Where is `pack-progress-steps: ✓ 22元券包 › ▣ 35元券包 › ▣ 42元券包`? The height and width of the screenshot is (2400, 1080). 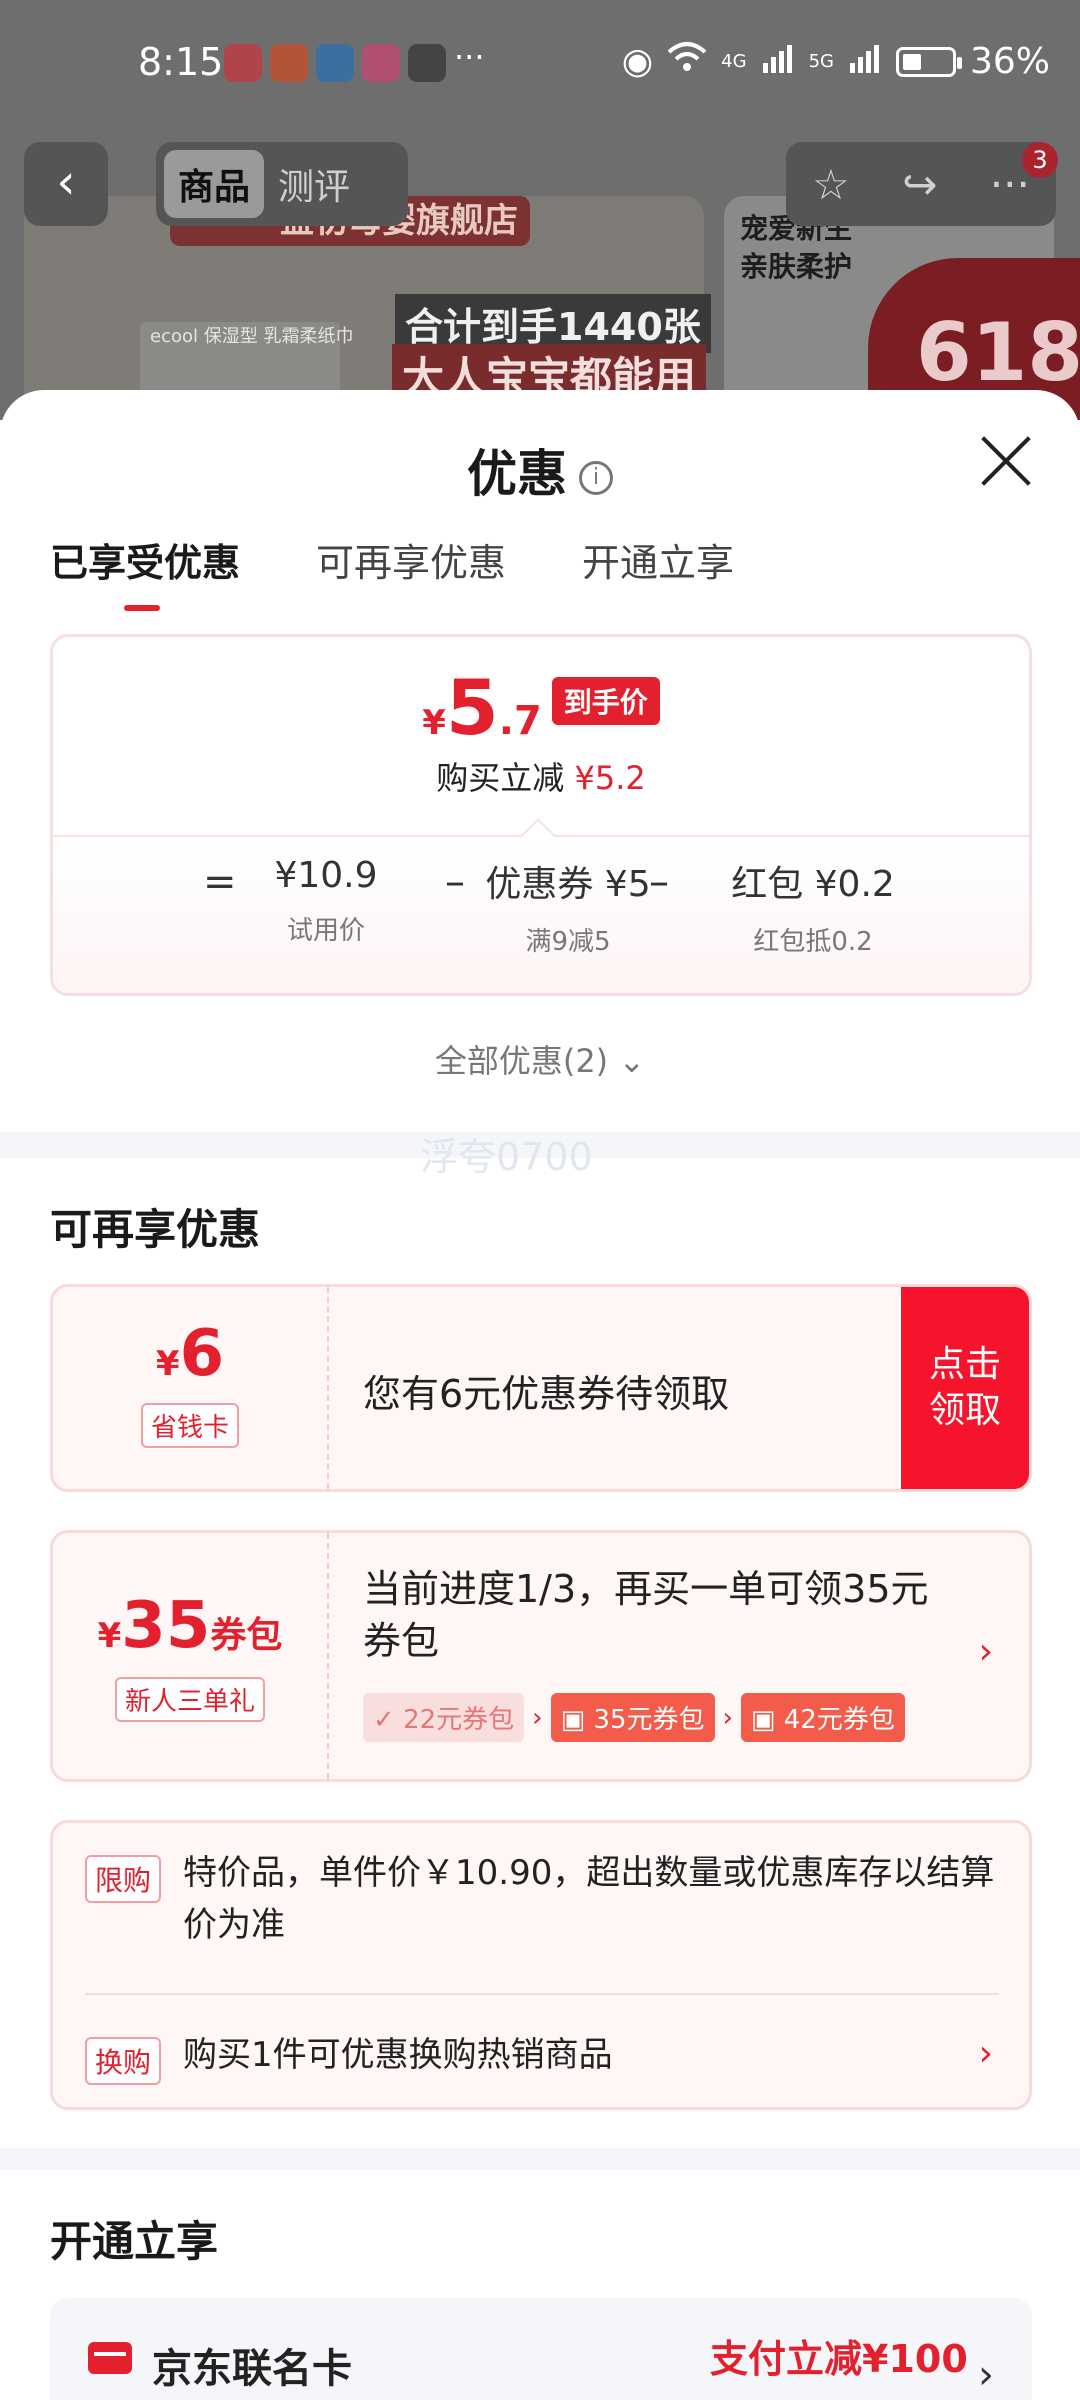
pack-progress-steps: ✓ 22元券包 › ▣ 35元券包 › ▣ 42元券包 is located at coordinates (634, 1717).